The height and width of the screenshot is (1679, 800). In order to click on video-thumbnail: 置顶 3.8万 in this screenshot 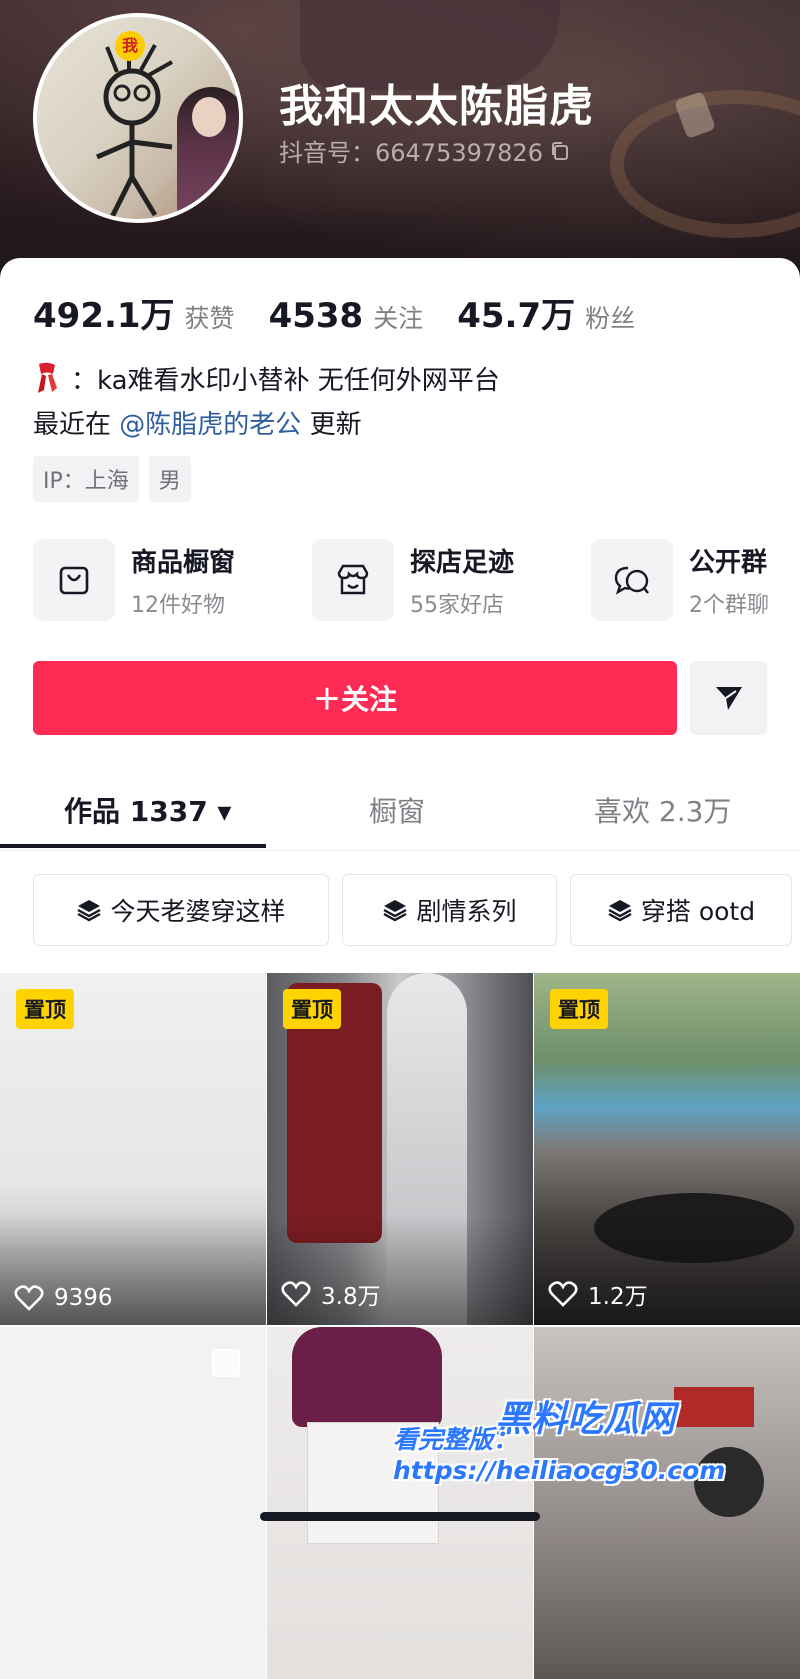, I will do `click(400, 1149)`.